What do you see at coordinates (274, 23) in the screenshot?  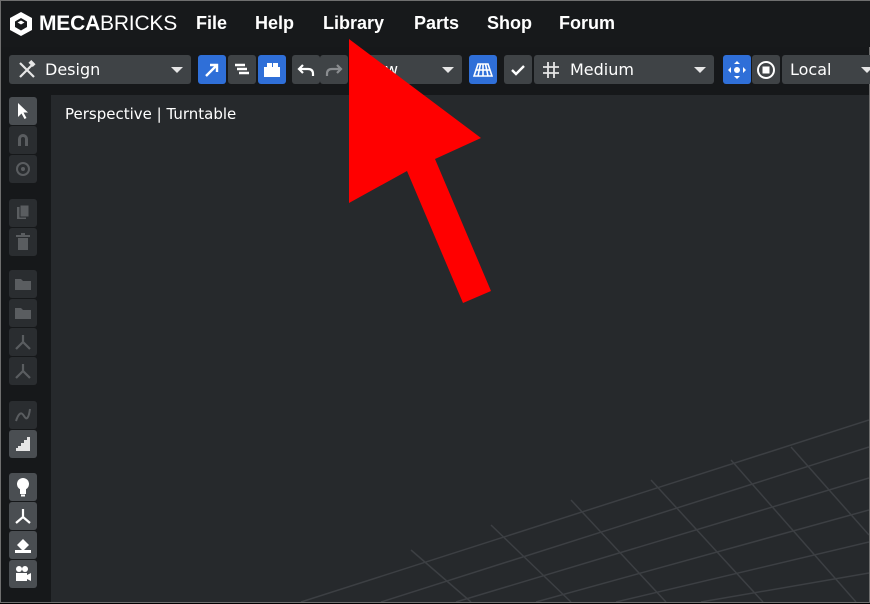 I see `menu-help: Help` at bounding box center [274, 23].